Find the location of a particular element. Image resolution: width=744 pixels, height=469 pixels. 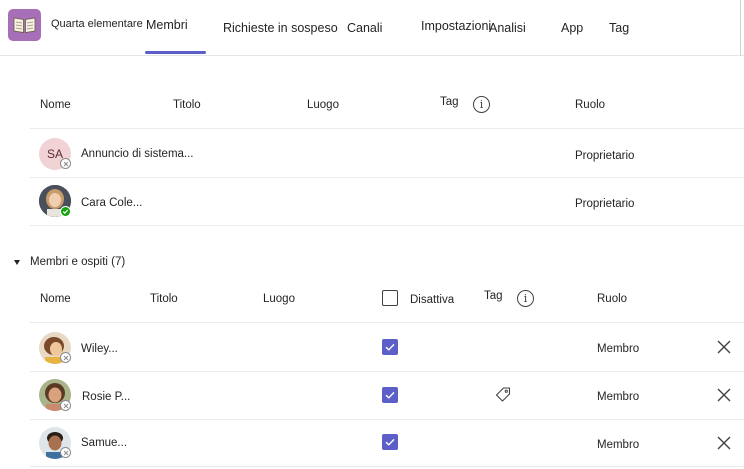

caret-down-icon is located at coordinates (17, 262).